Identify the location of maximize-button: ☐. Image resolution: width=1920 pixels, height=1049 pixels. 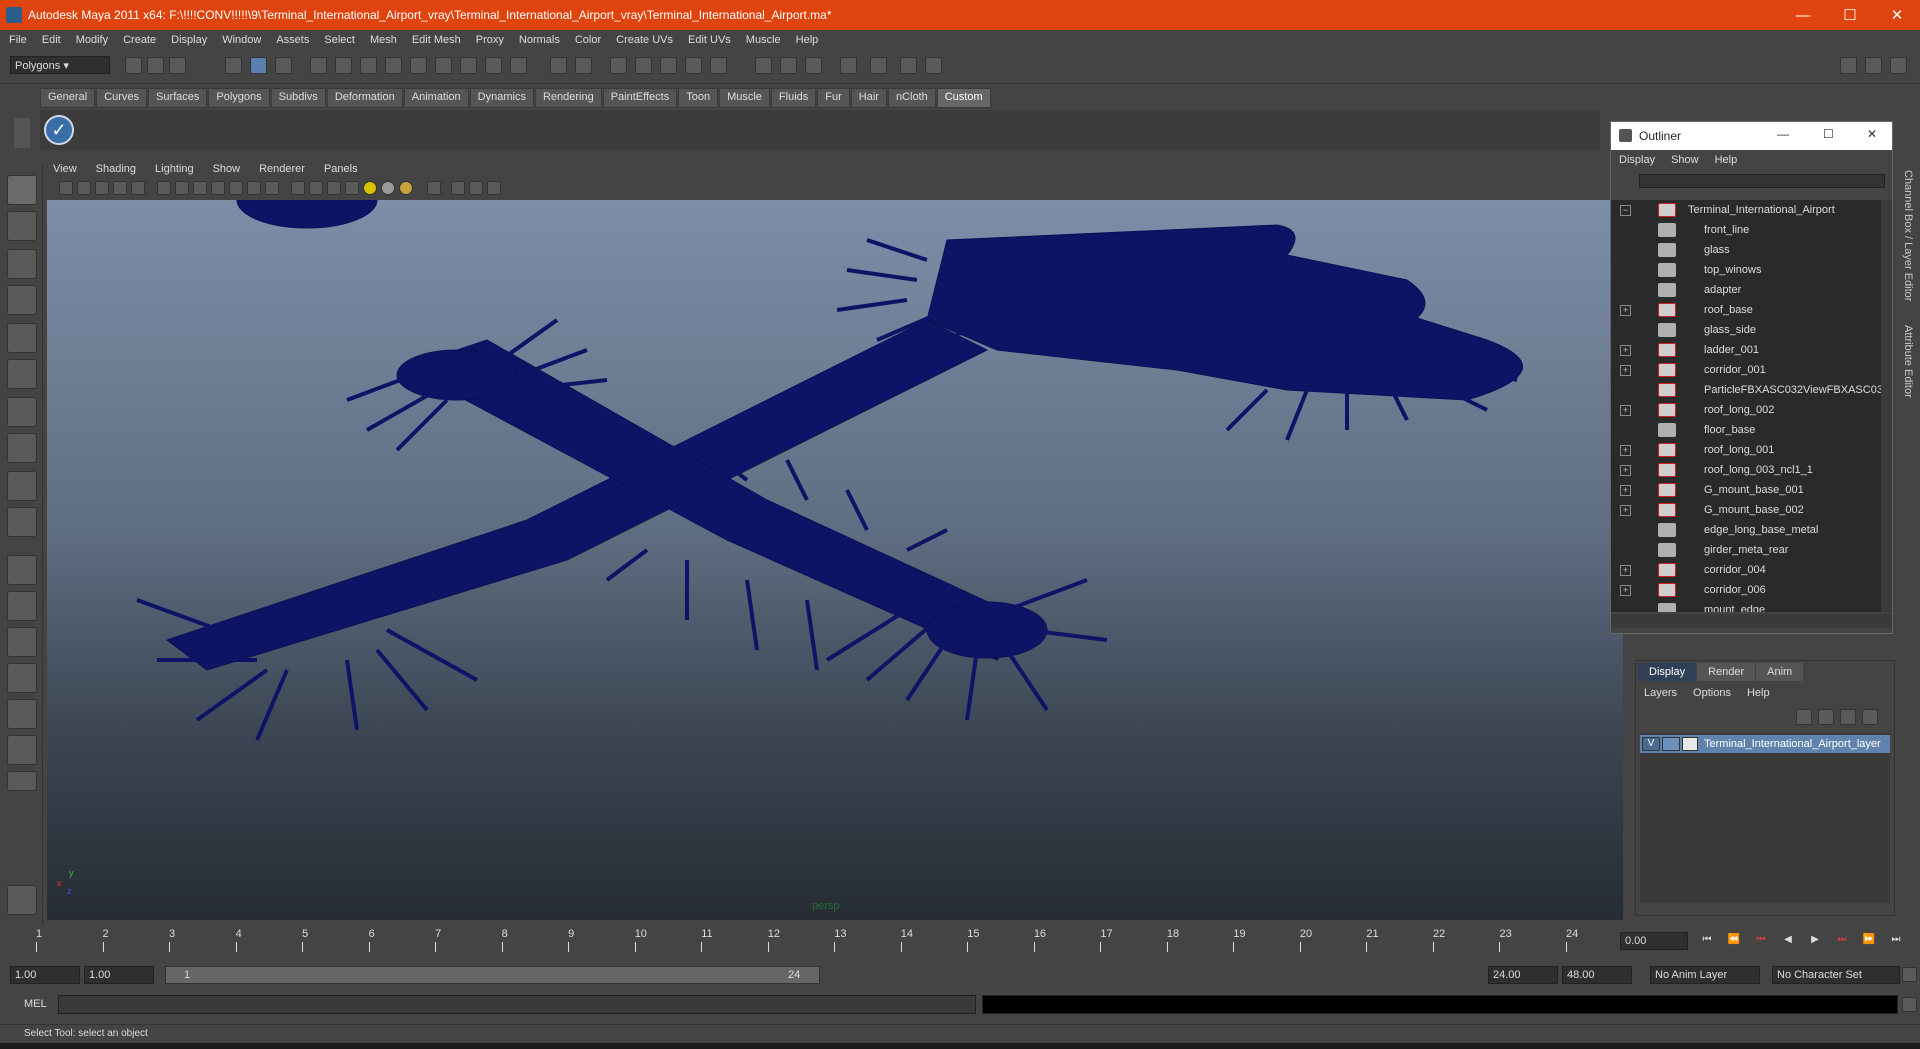
(1850, 15).